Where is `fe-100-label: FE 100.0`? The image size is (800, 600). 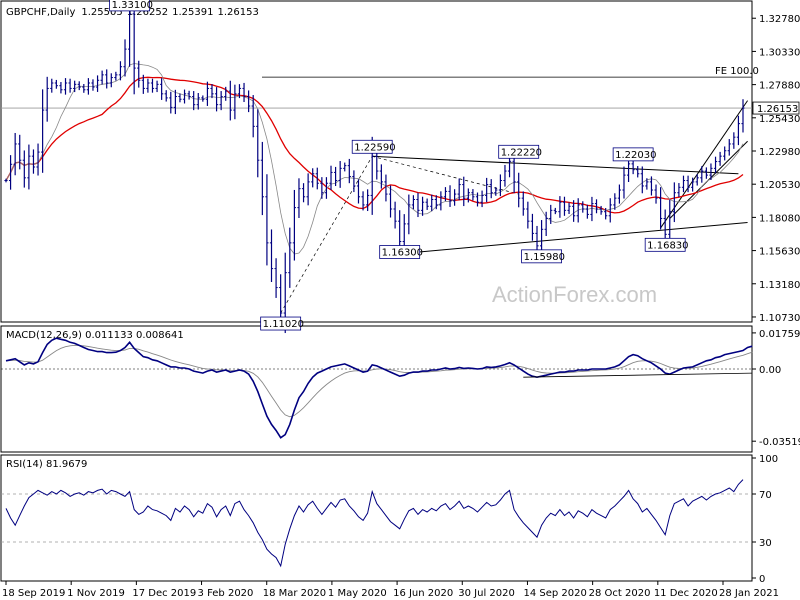 fe-100-label: FE 100.0 is located at coordinates (737, 71).